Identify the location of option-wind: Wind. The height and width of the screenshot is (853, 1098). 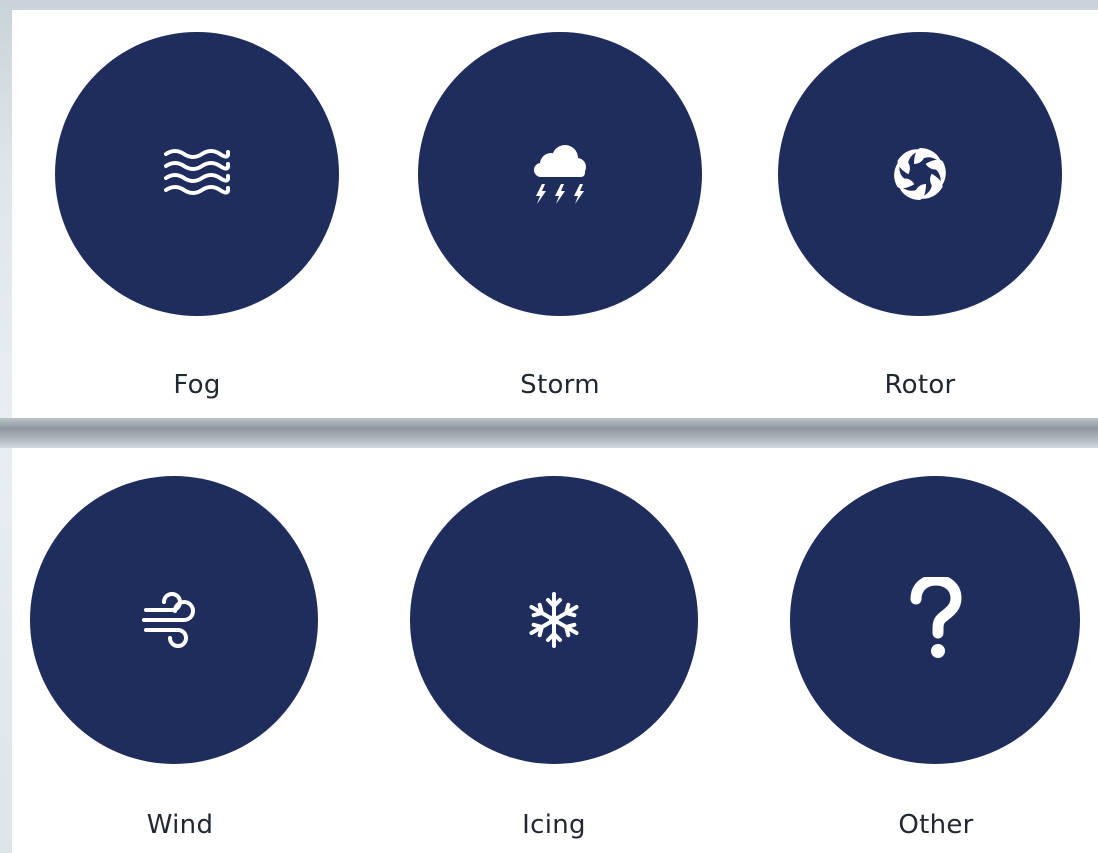
(180, 661).